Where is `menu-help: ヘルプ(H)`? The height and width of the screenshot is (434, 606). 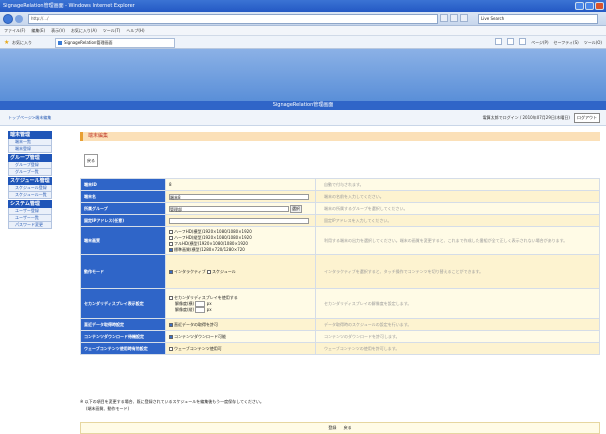 menu-help: ヘルプ(H) is located at coordinates (135, 30).